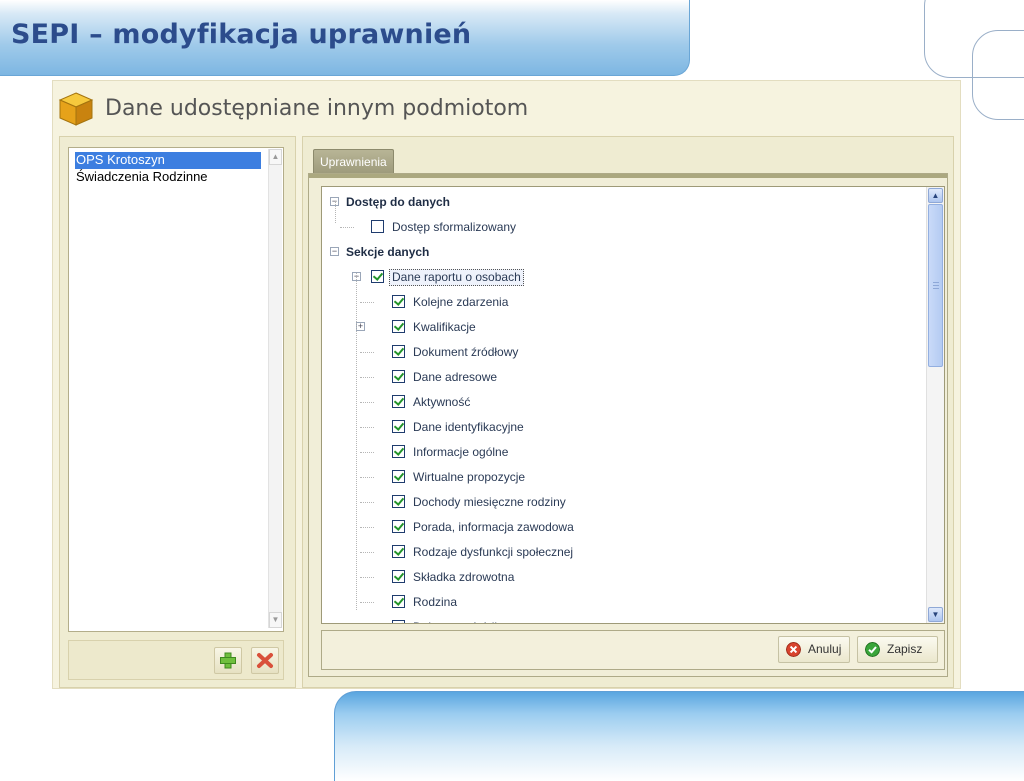 This screenshot has height=781, width=1024. I want to click on tab-uprawnienia: Uprawnienia, so click(353, 161).